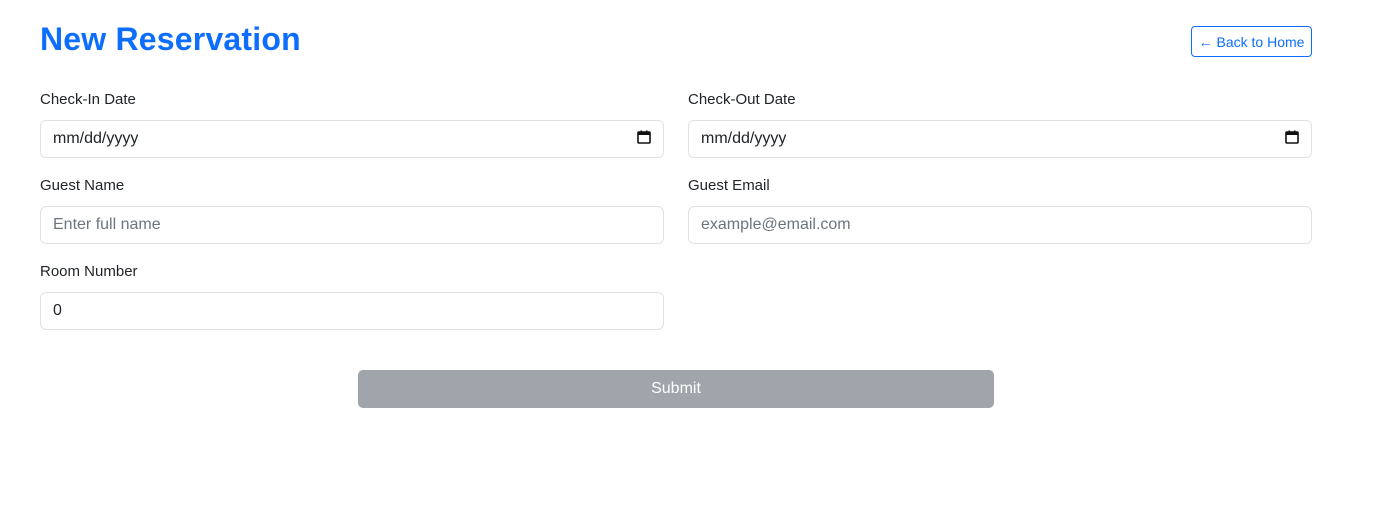  What do you see at coordinates (82, 185) in the screenshot?
I see `guest-name-label: Guest Name` at bounding box center [82, 185].